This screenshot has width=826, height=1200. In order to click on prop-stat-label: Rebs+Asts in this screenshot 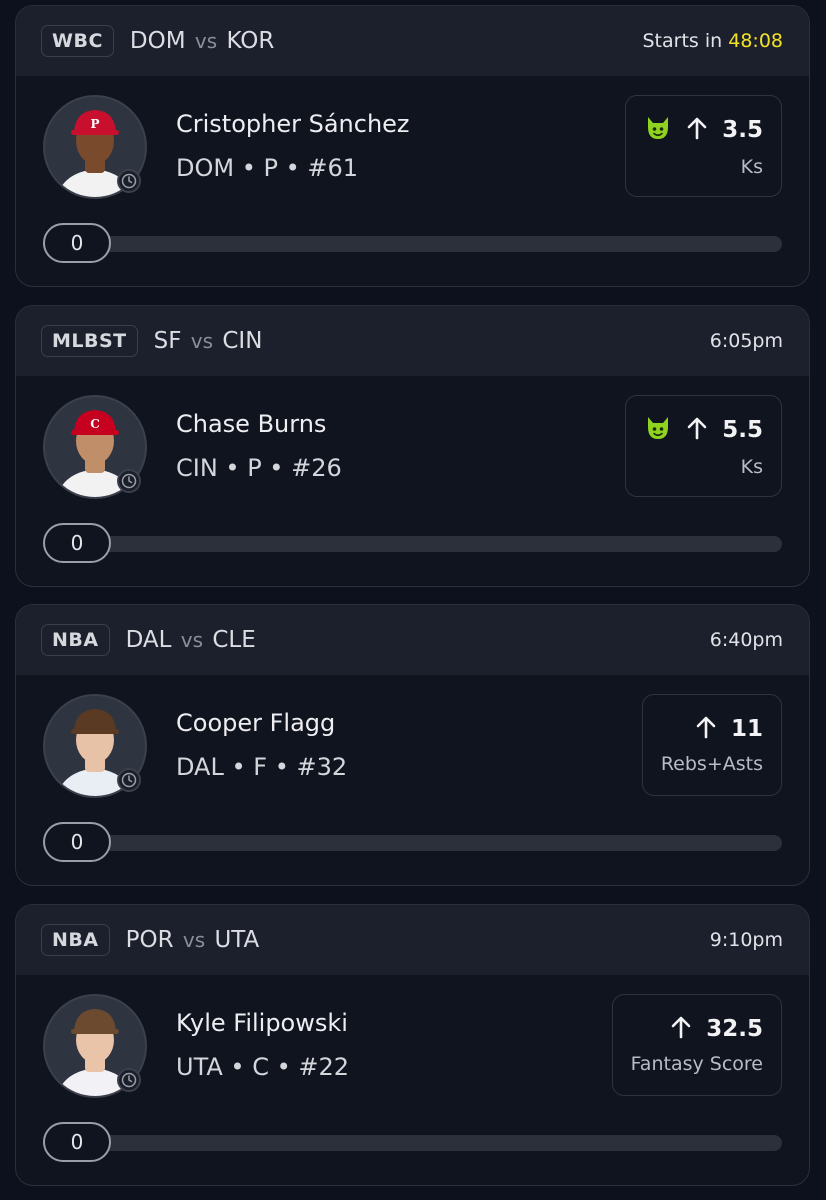, I will do `click(711, 764)`.